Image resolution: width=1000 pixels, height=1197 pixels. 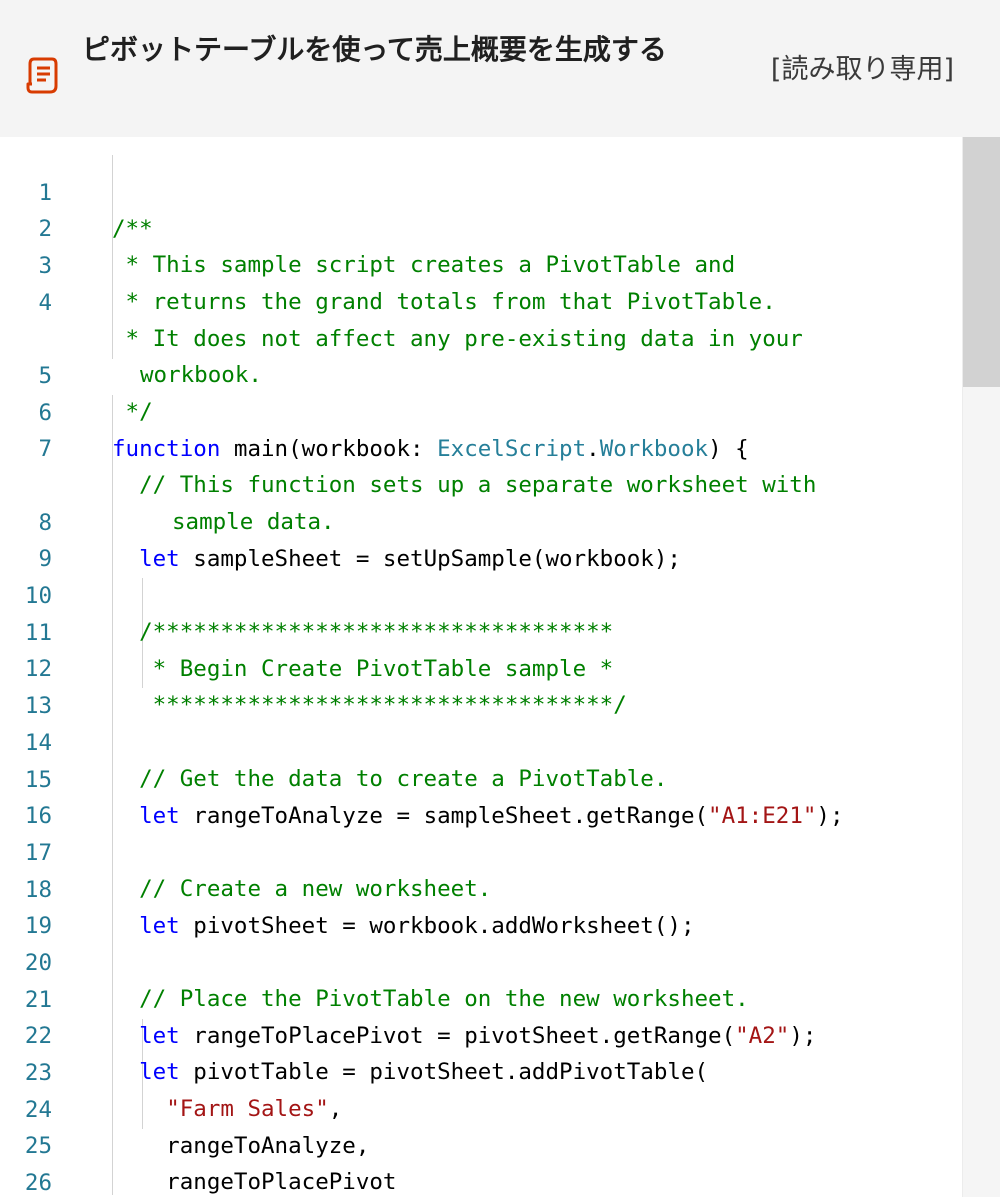 I want to click on code-line: 19, so click(x=27, y=905).